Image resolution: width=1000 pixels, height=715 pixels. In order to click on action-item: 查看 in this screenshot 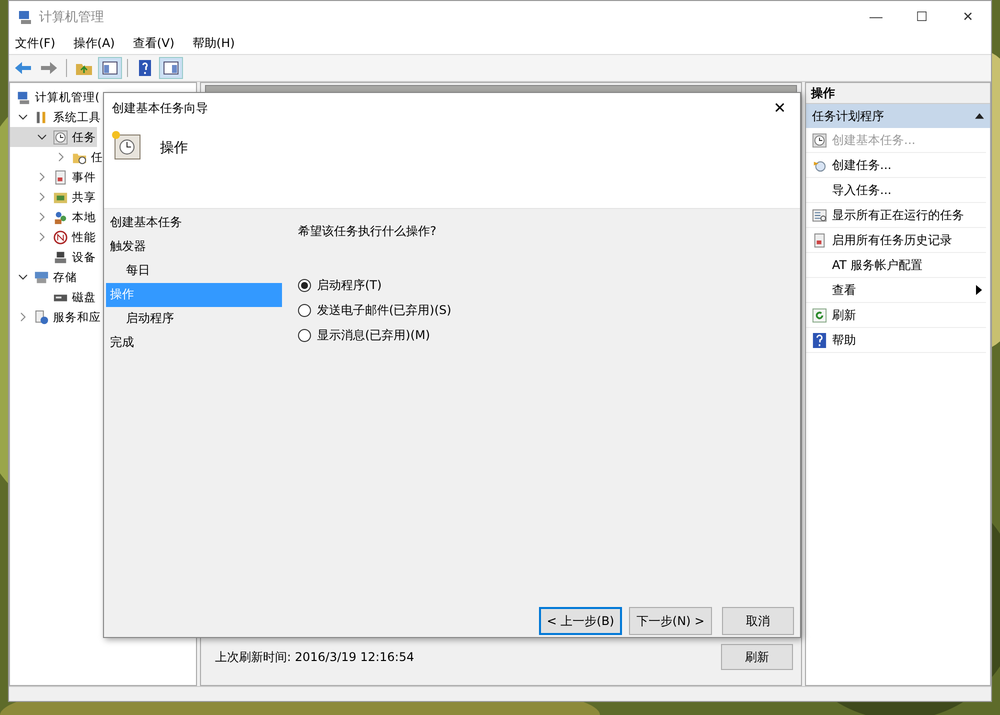, I will do `click(896, 290)`.